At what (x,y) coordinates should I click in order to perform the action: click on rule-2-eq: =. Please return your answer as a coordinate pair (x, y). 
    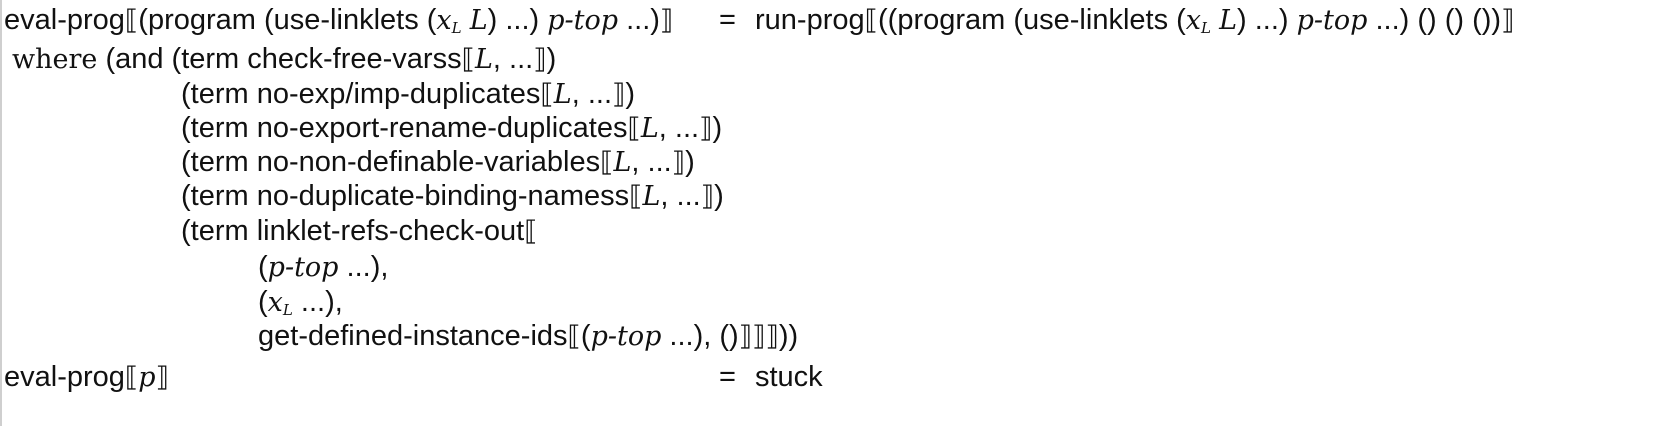
    Looking at the image, I should click on (727, 377).